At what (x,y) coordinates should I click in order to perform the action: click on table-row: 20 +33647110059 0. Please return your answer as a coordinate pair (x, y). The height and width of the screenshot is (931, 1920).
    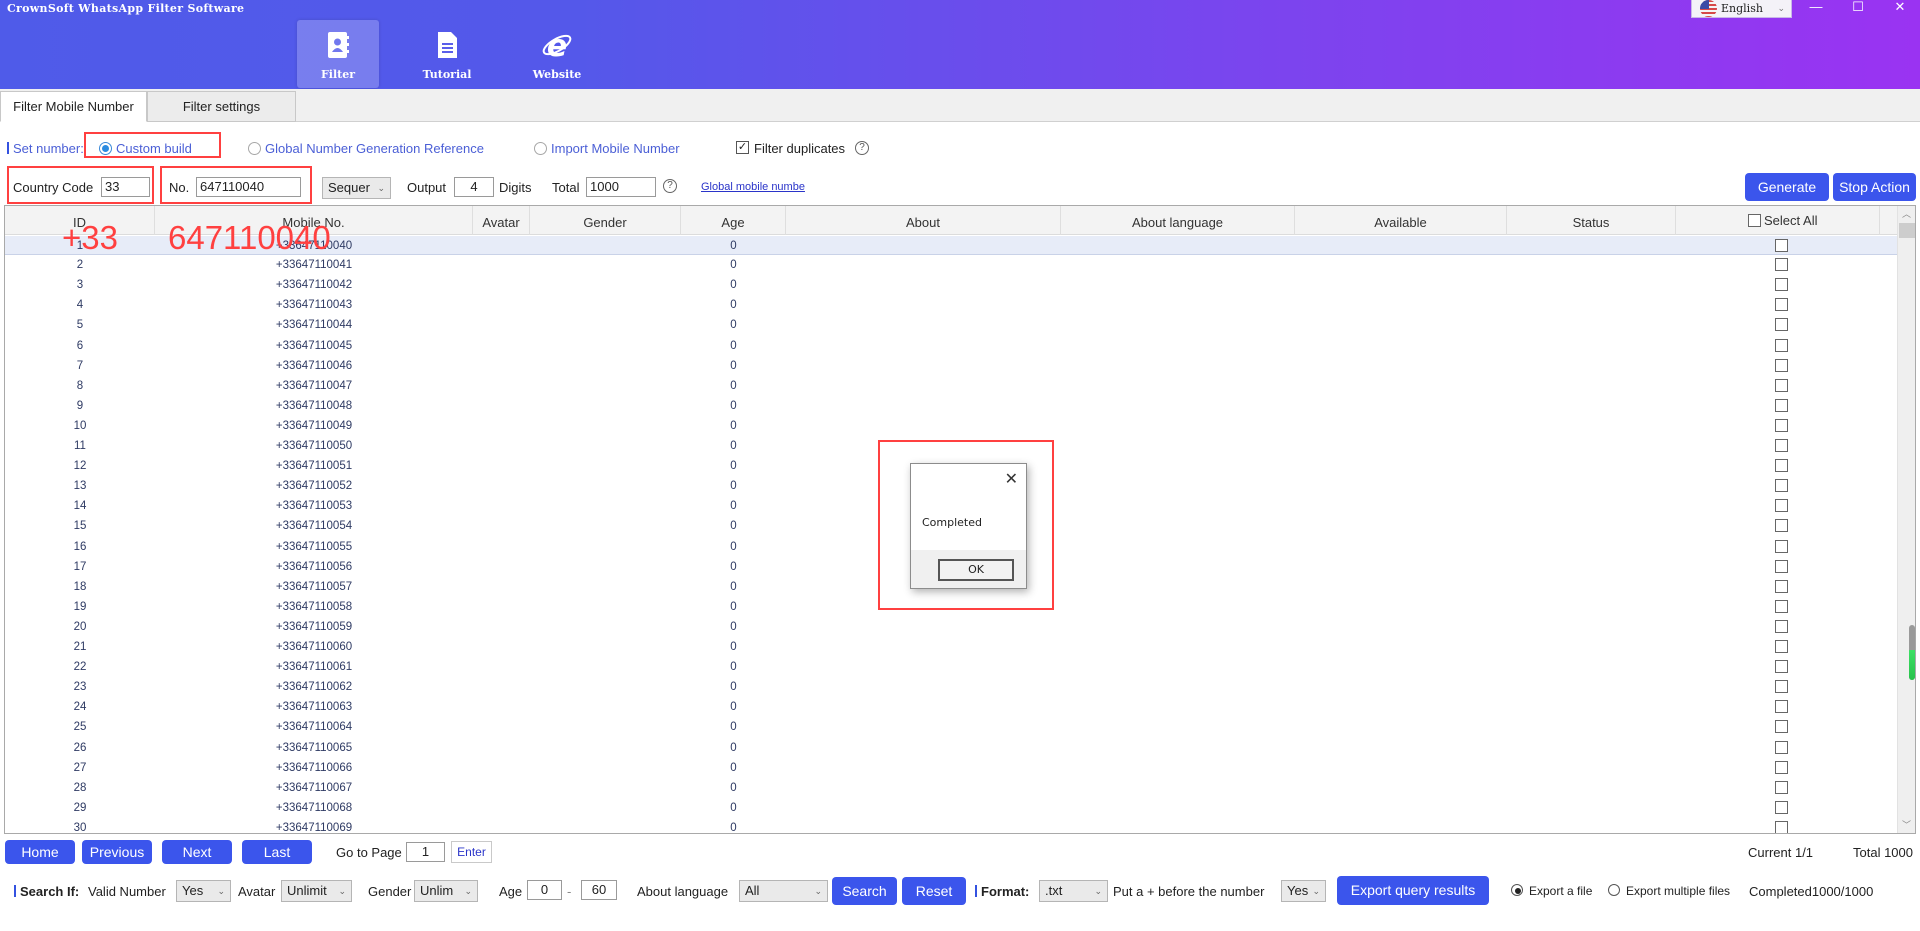
    Looking at the image, I should click on (951, 627).